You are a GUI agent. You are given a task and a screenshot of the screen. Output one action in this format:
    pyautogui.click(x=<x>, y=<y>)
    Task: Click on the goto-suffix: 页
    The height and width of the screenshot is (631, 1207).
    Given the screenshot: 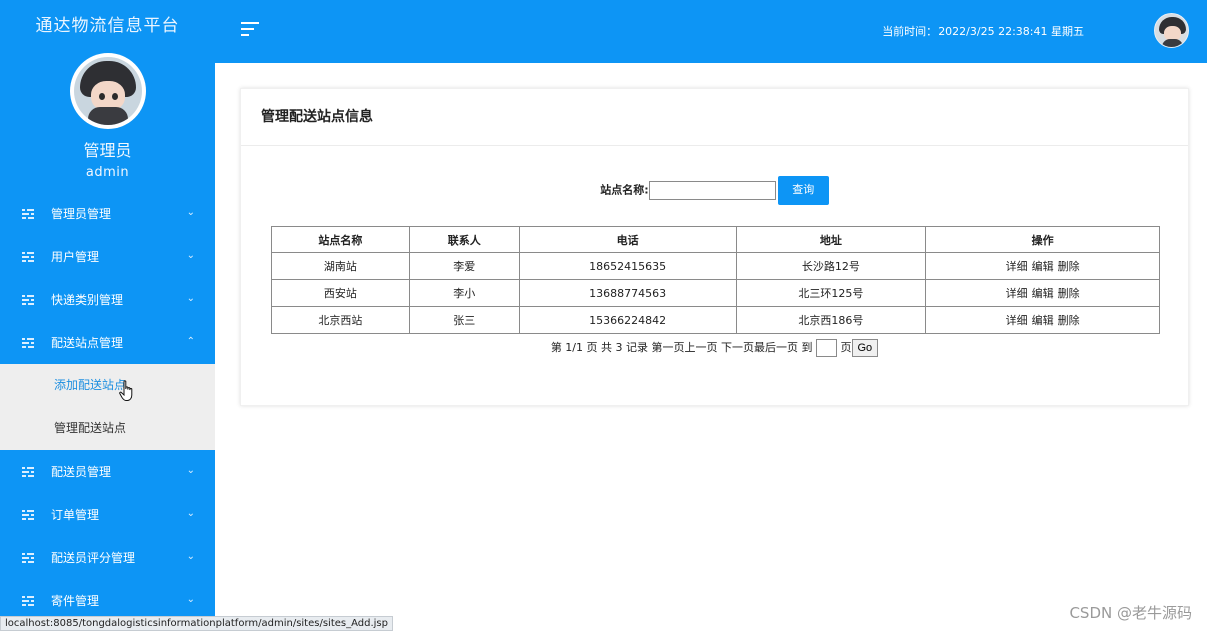 What is the action you would take?
    pyautogui.click(x=846, y=347)
    